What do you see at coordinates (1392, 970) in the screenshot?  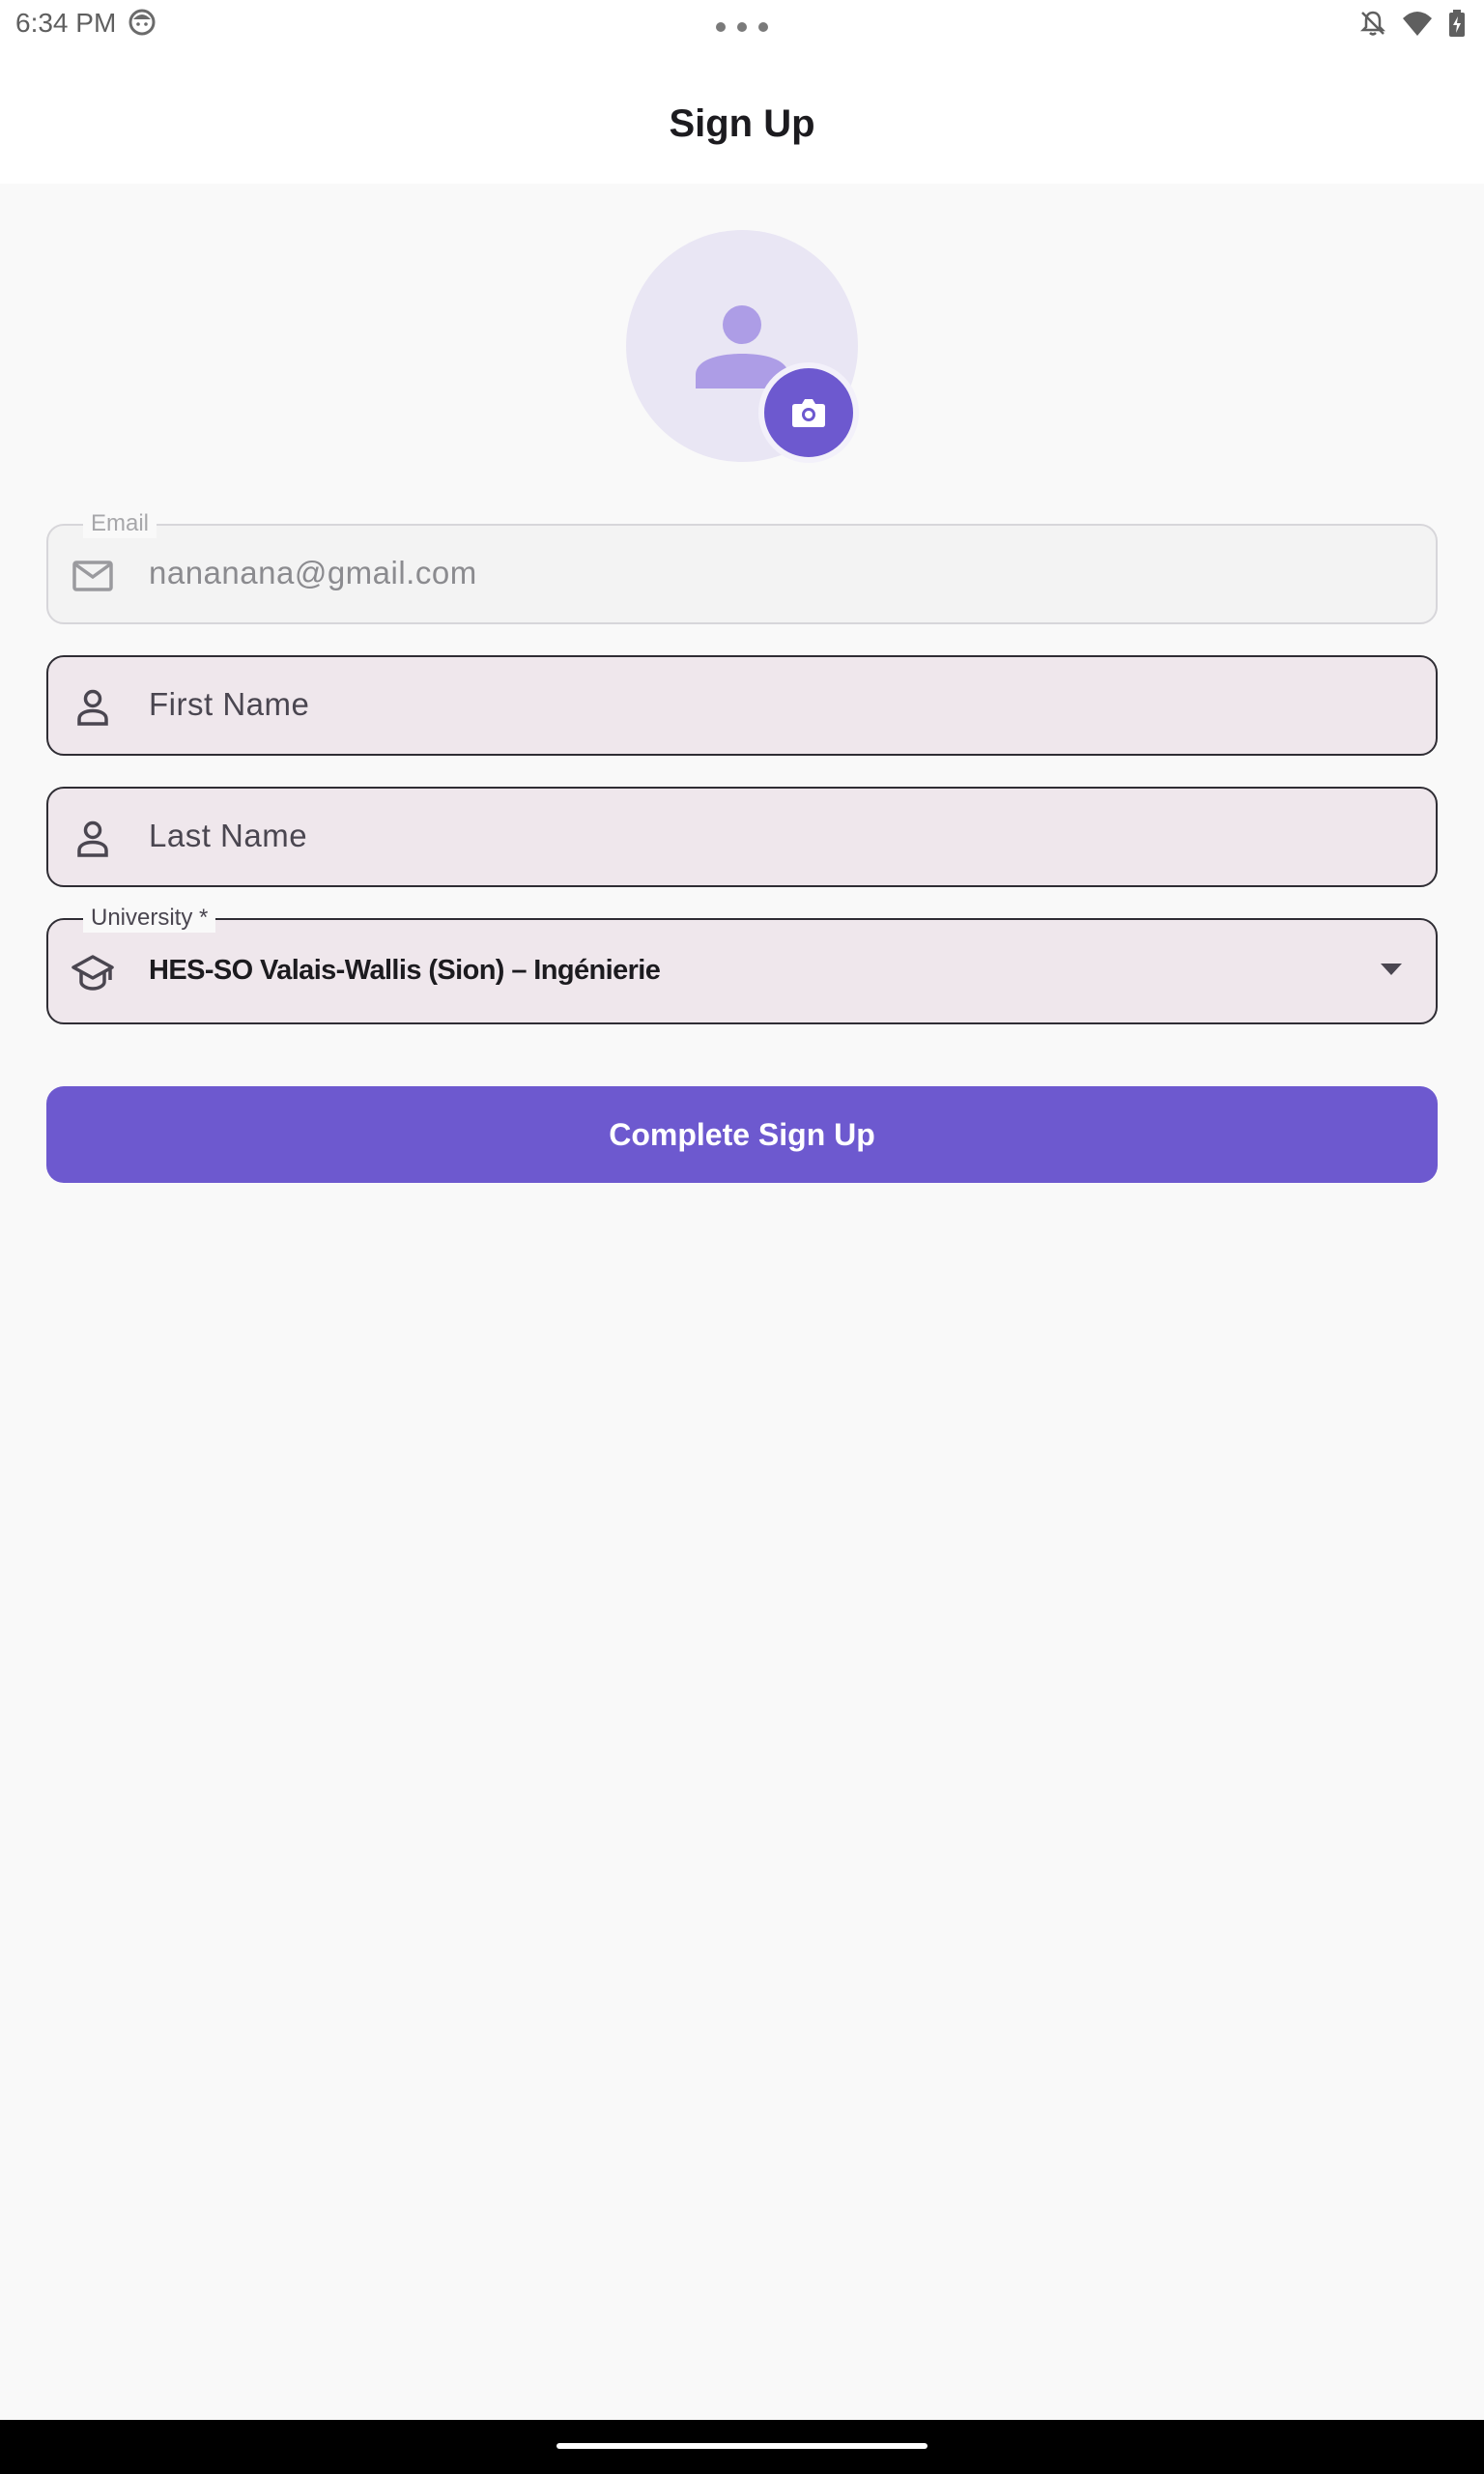 I see `dropdown-arrow-icon` at bounding box center [1392, 970].